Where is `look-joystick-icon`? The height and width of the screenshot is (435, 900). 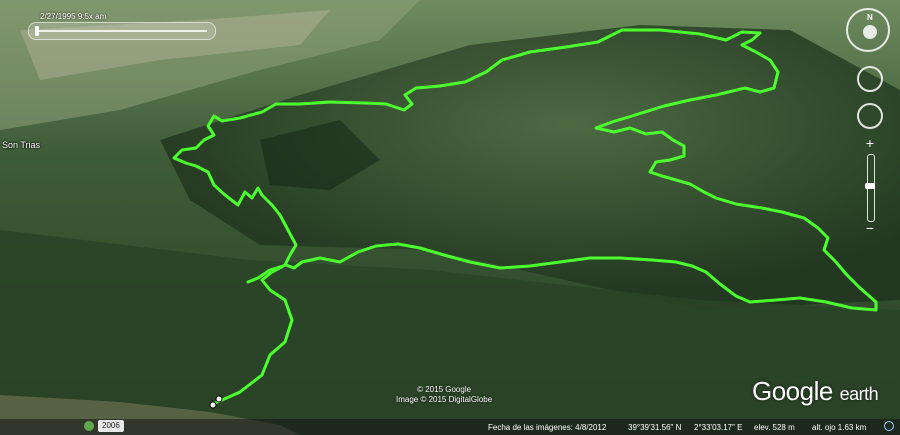
look-joystick-icon is located at coordinates (870, 79).